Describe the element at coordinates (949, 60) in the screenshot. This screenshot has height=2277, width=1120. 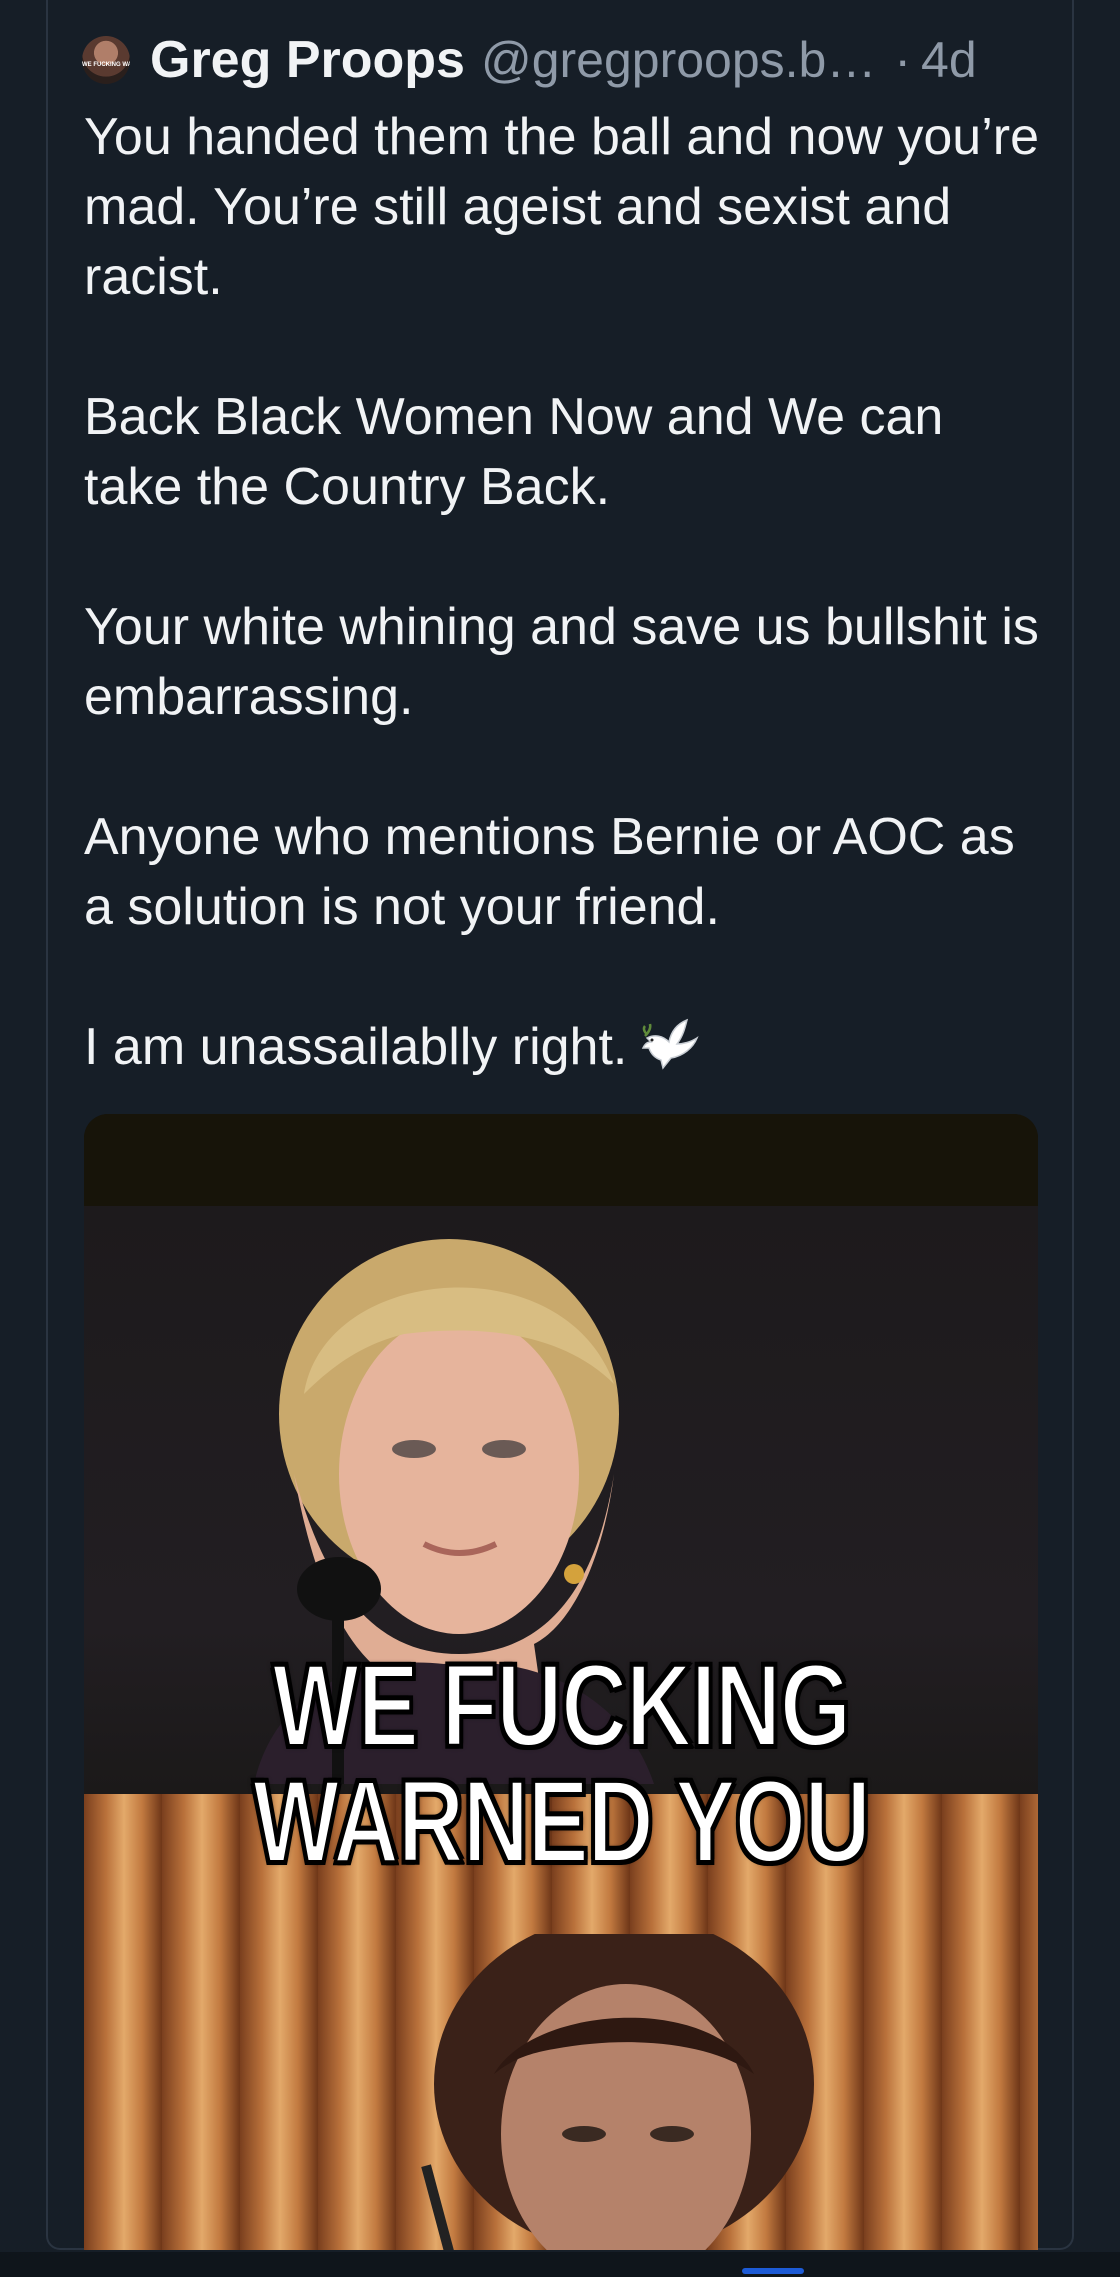
I see `post-timestamp: 4d` at that location.